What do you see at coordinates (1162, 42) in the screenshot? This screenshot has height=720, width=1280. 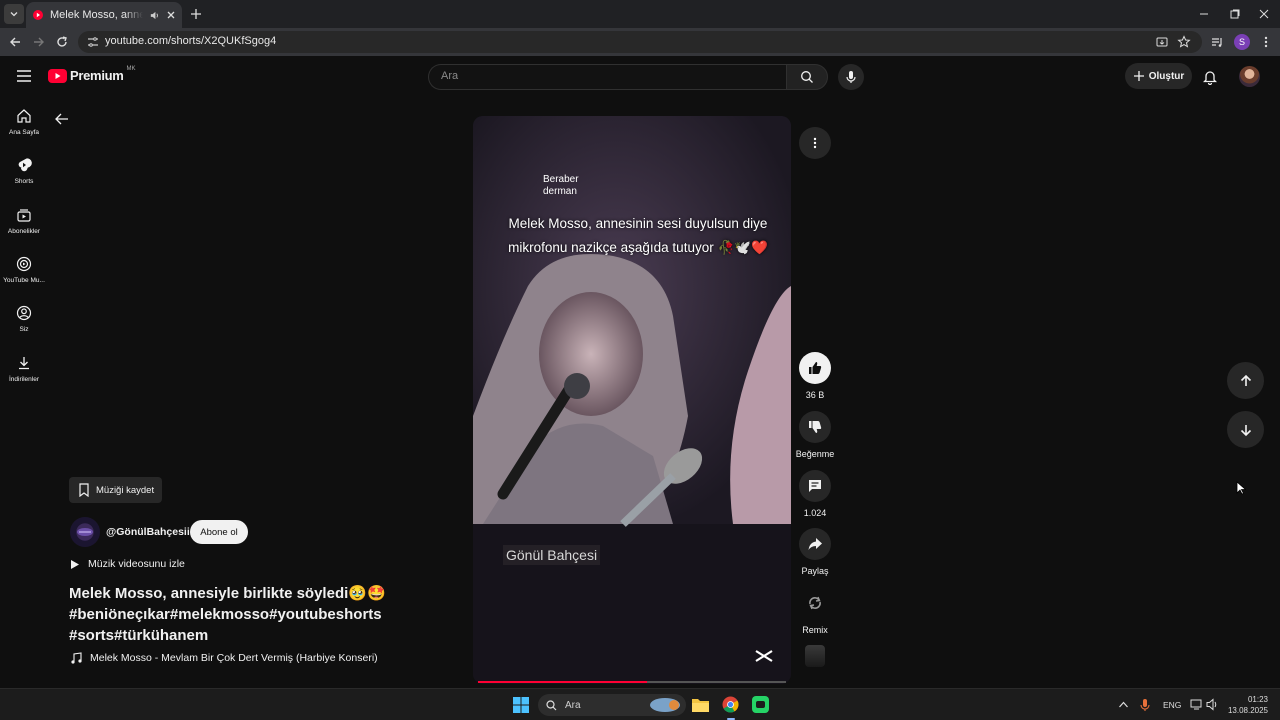 I see `install-app-icon` at bounding box center [1162, 42].